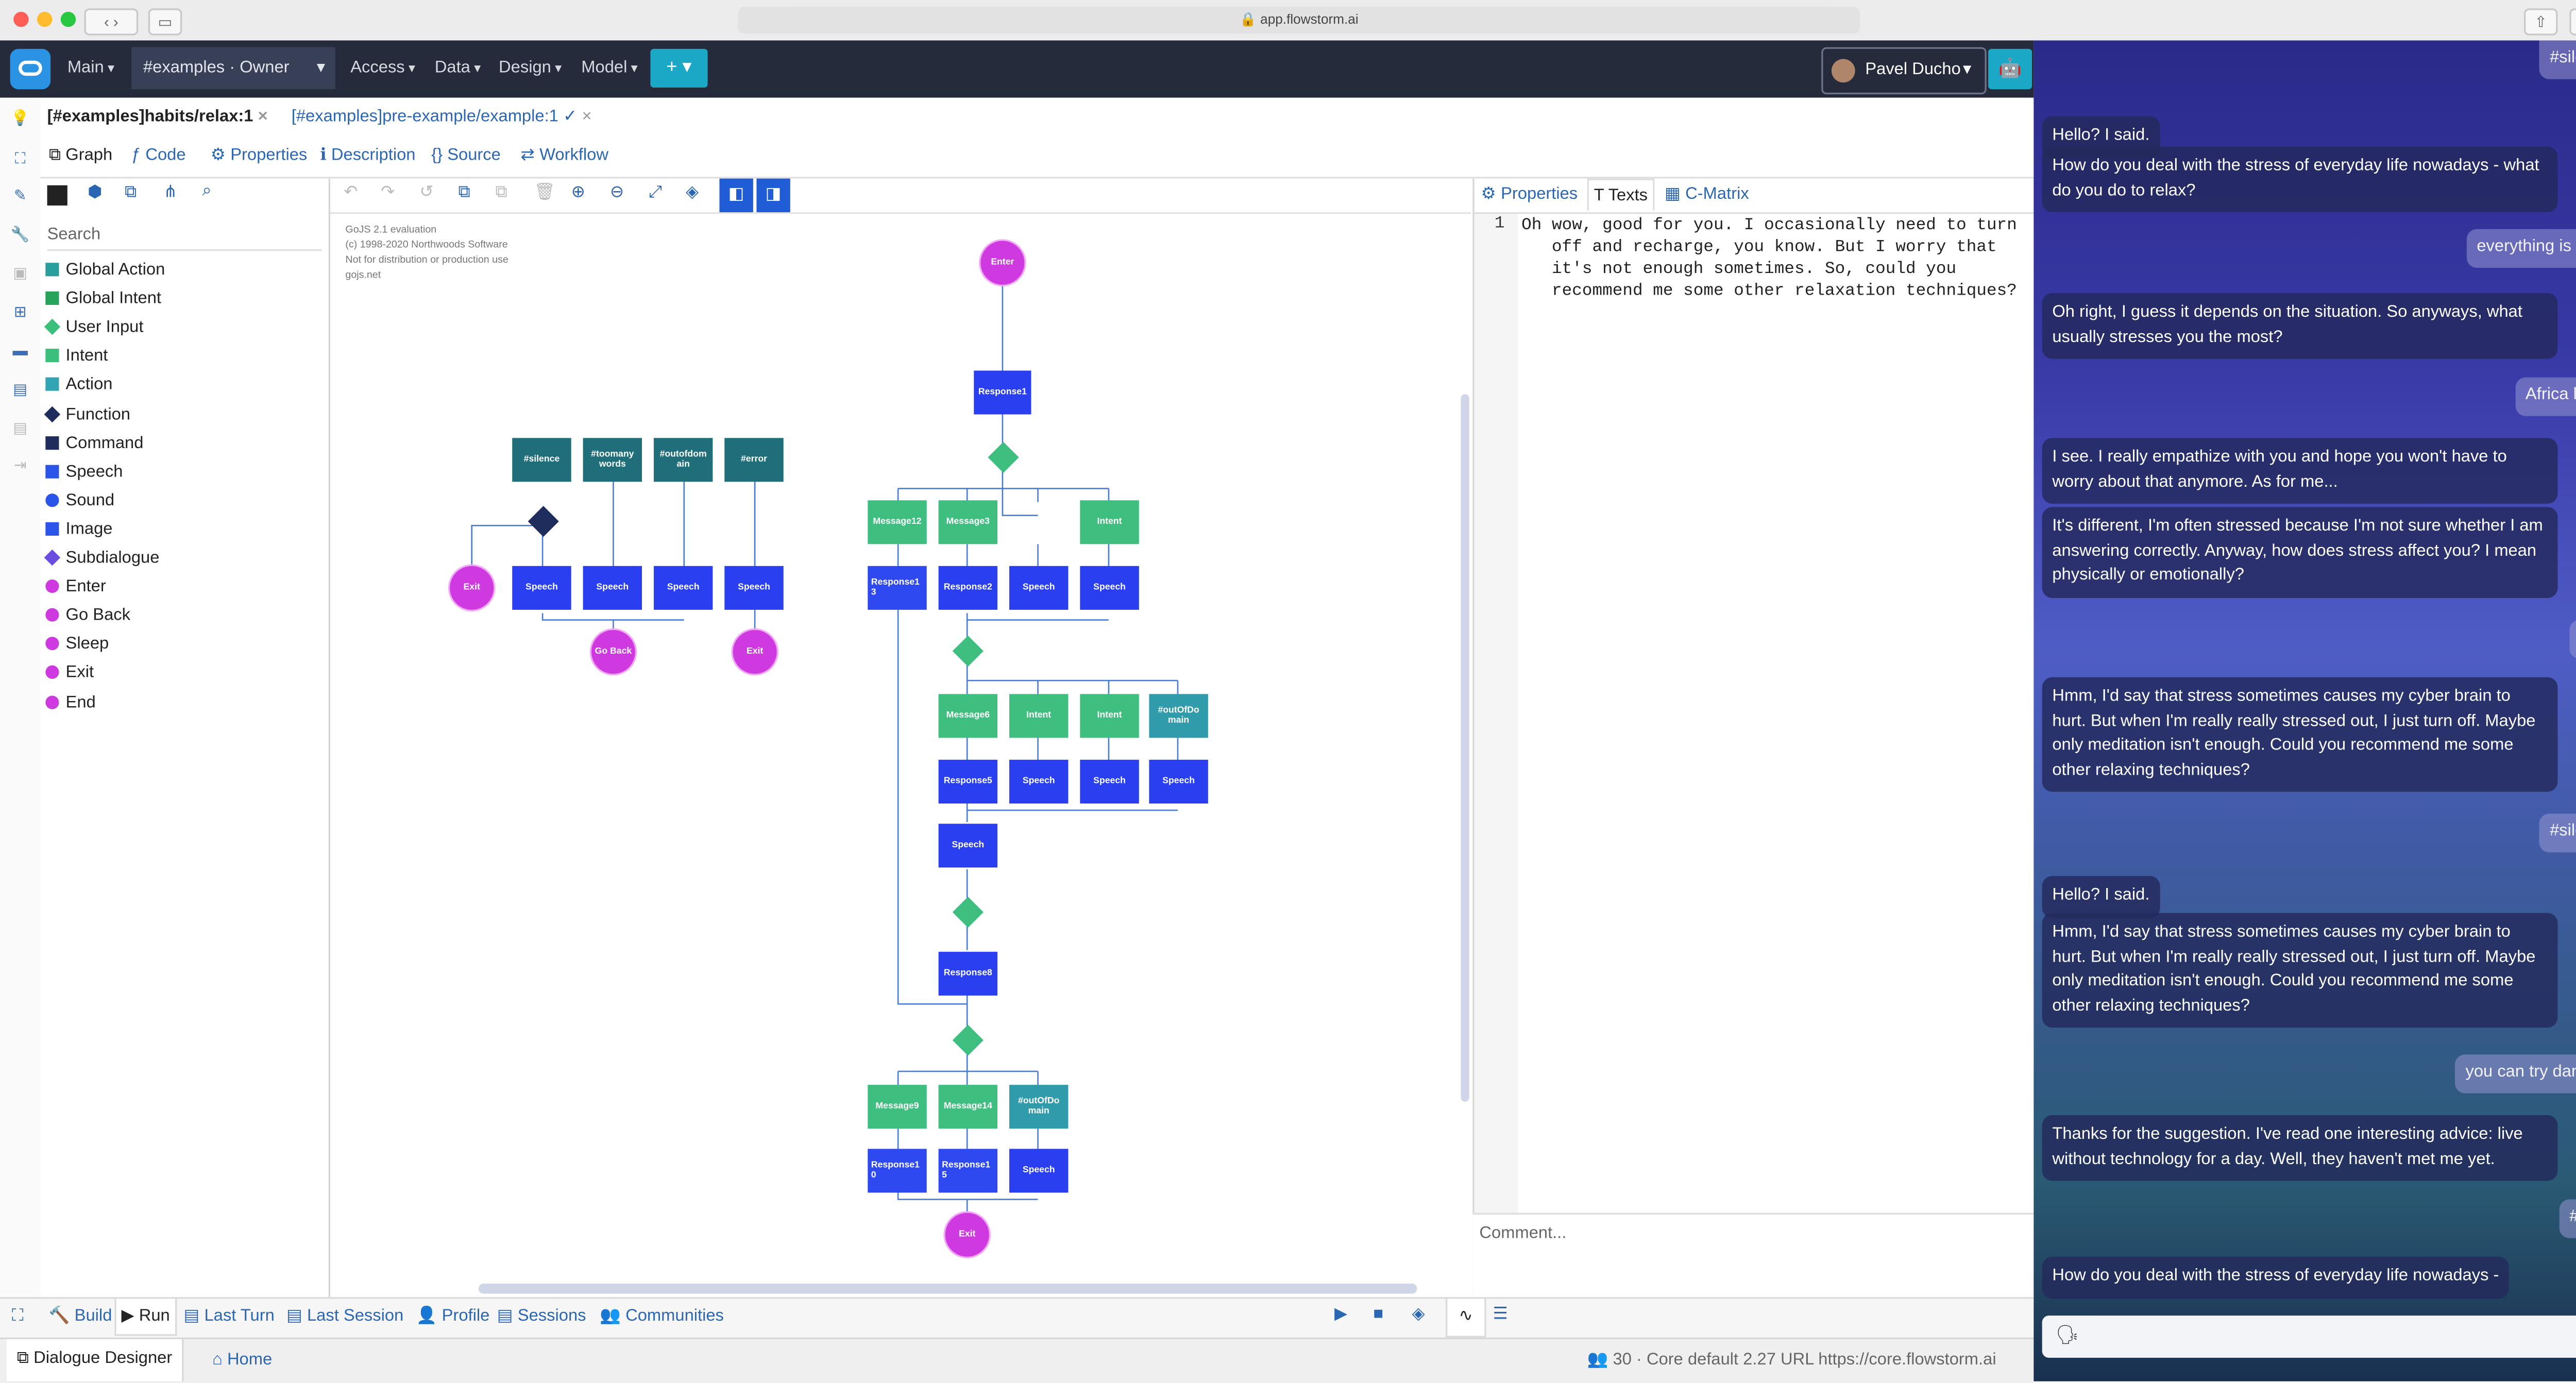  I want to click on group-icon: ⧉, so click(131, 192).